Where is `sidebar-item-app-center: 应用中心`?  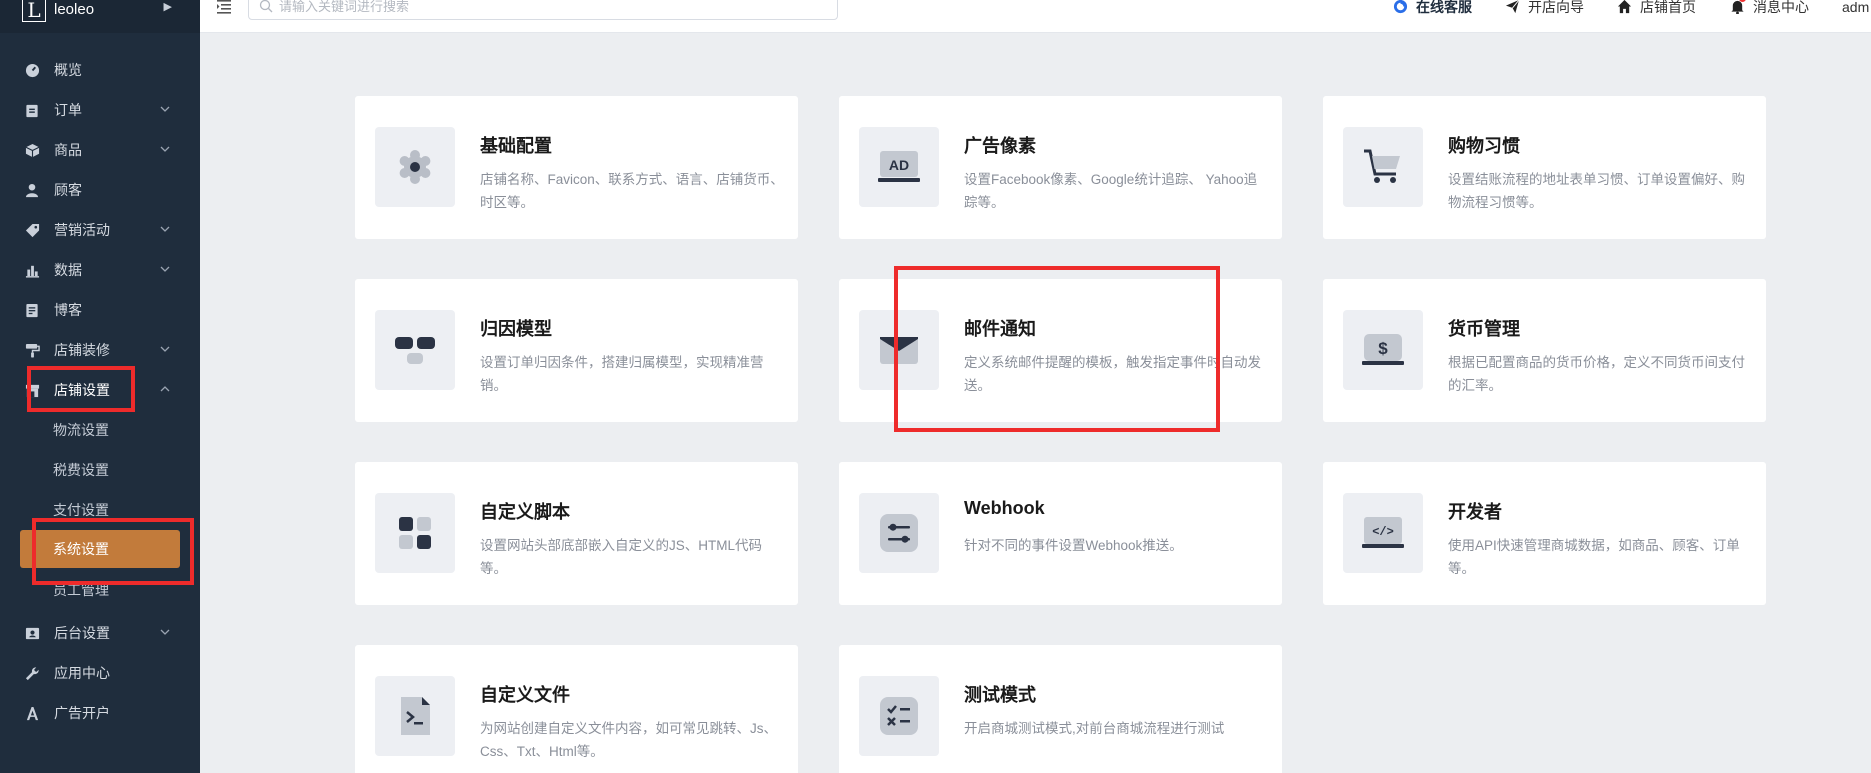 sidebar-item-app-center: 应用中心 is located at coordinates (100, 673).